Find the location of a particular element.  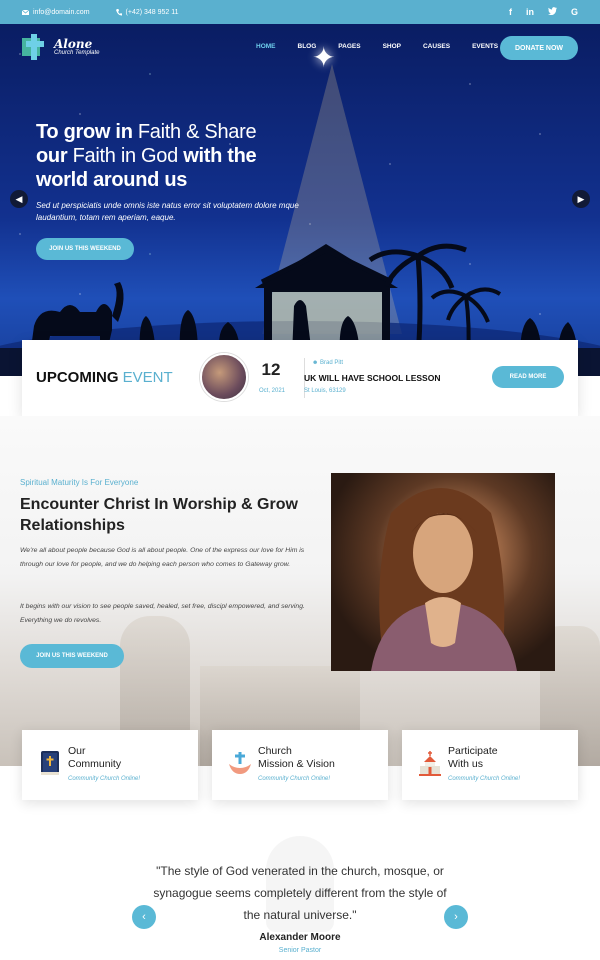

phone-icon is located at coordinates (118, 12).